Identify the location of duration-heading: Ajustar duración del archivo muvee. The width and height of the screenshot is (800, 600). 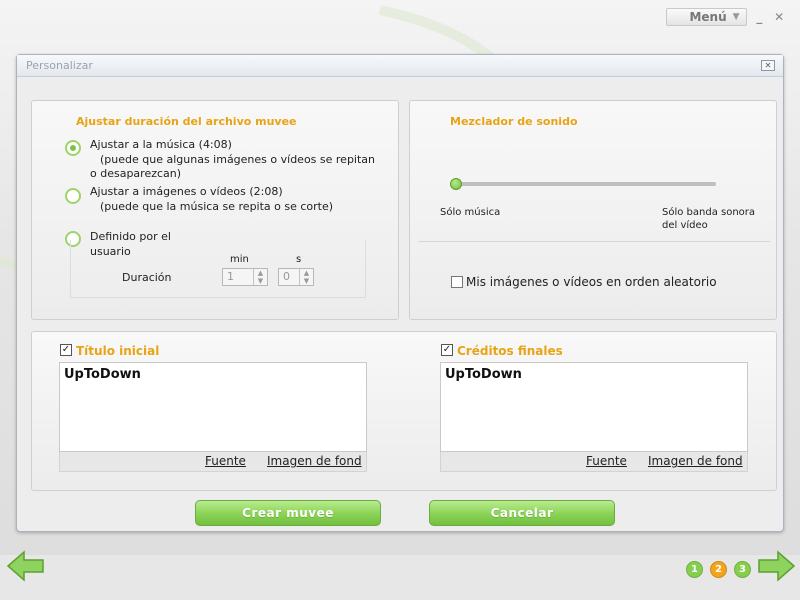
(186, 121).